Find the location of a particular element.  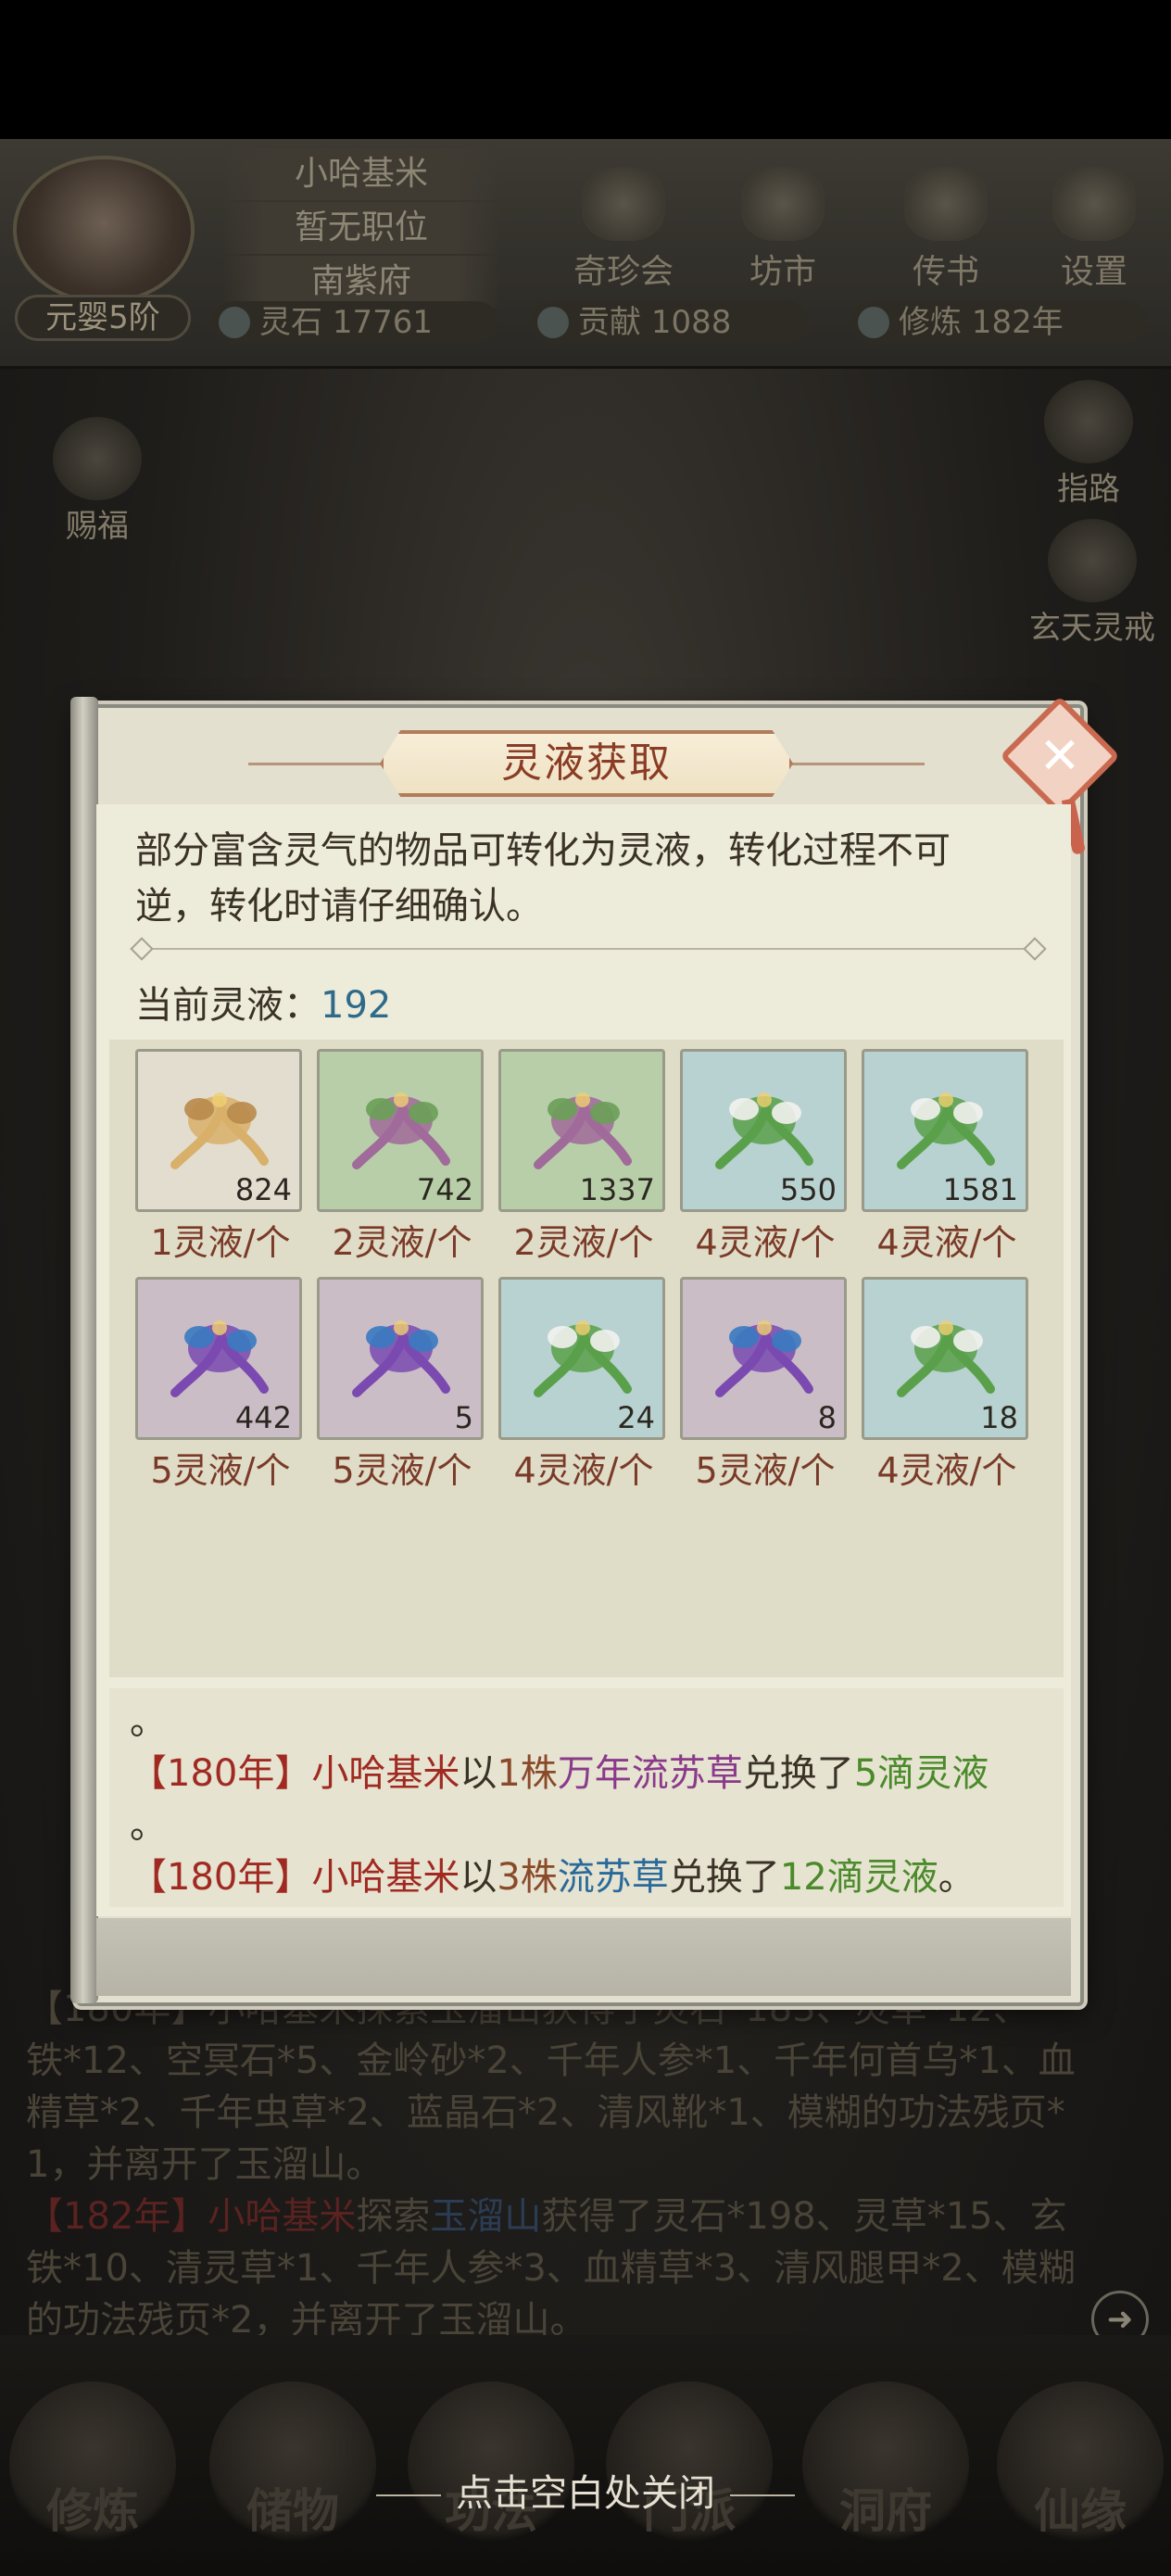

item-count: 8 is located at coordinates (827, 1417).